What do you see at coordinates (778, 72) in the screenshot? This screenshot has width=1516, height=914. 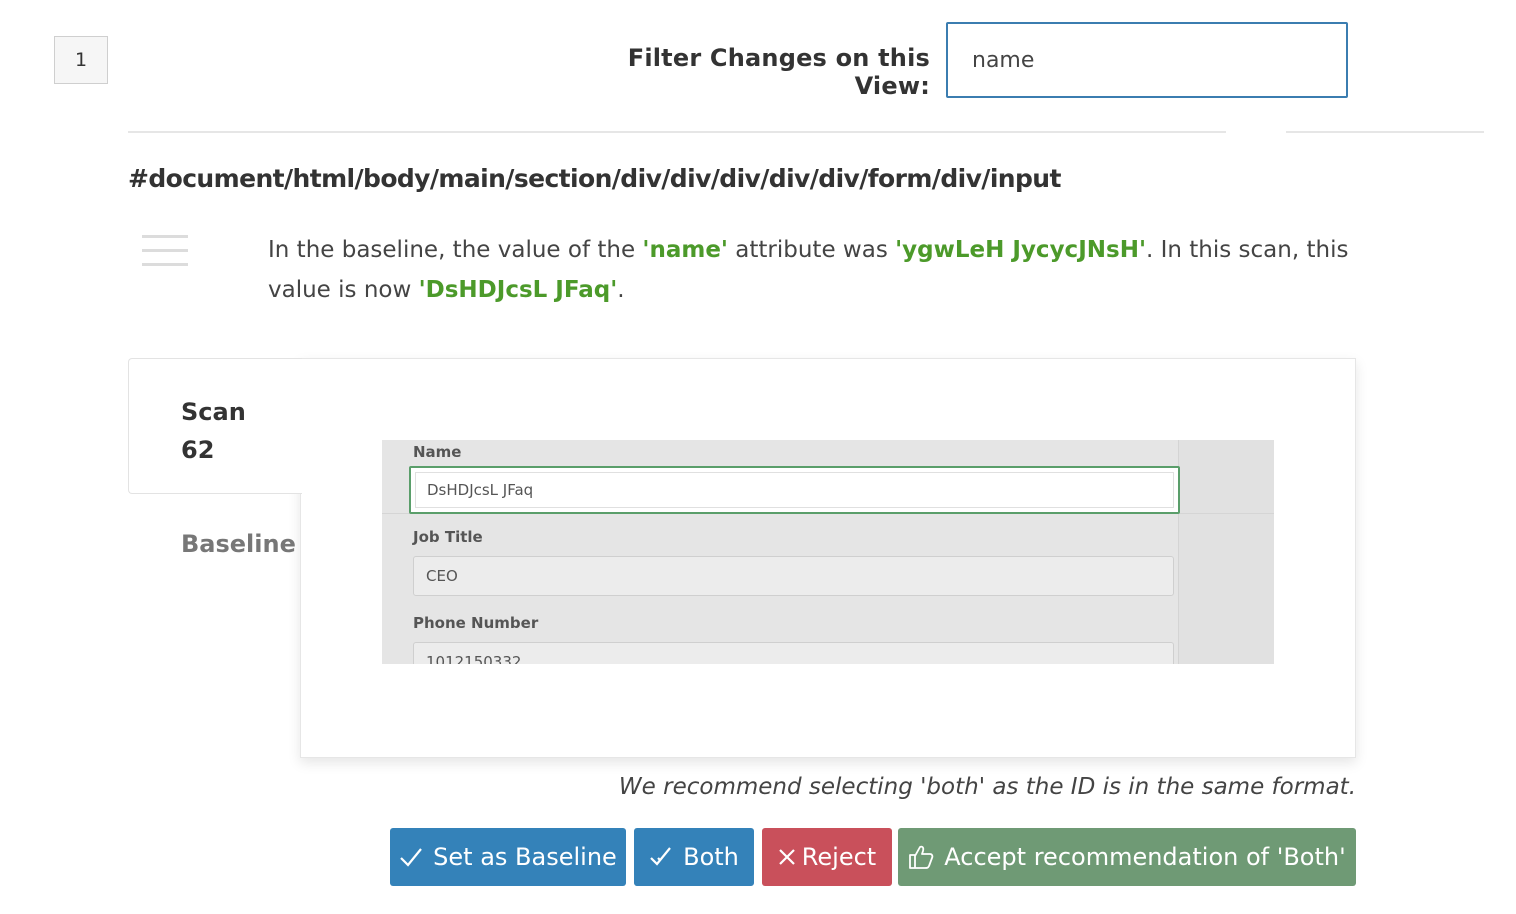 I see `filter-label: Filter Changes on this View:` at bounding box center [778, 72].